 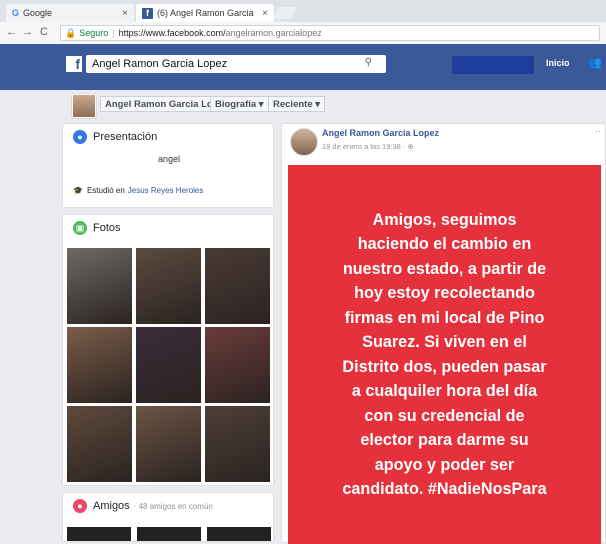 I want to click on lock-icon: 🔒, so click(x=71, y=32).